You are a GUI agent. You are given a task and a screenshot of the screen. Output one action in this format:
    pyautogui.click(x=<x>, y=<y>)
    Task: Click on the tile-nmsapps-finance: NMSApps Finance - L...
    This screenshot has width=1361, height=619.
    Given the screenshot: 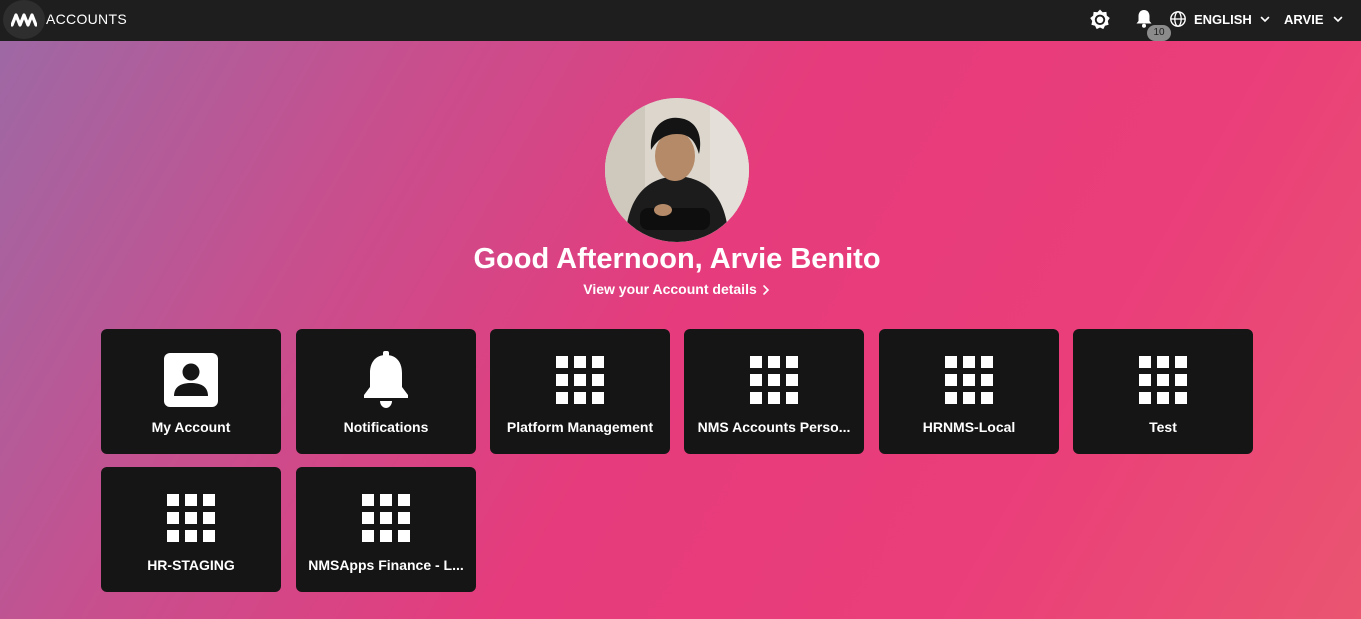 What is the action you would take?
    pyautogui.click(x=386, y=529)
    